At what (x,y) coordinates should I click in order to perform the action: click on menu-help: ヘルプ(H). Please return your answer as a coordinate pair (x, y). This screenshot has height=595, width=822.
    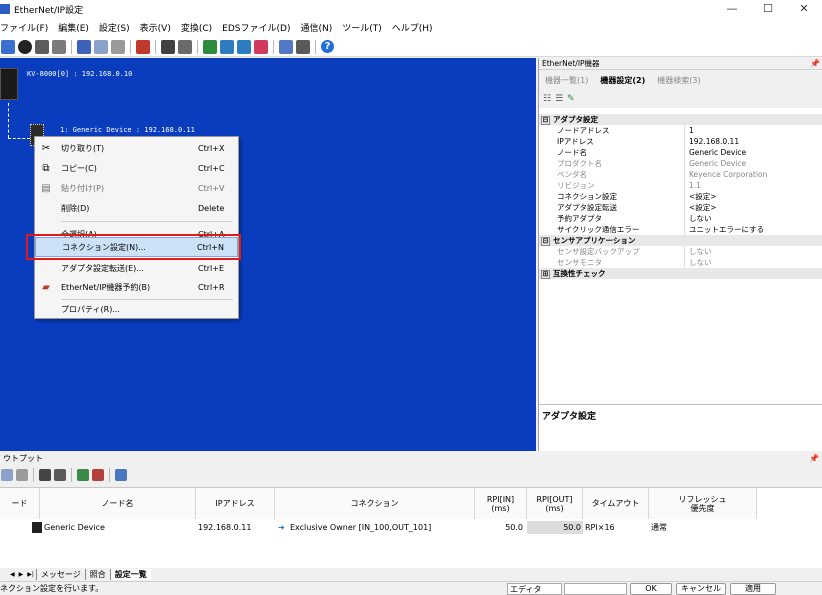
    Looking at the image, I should click on (412, 27).